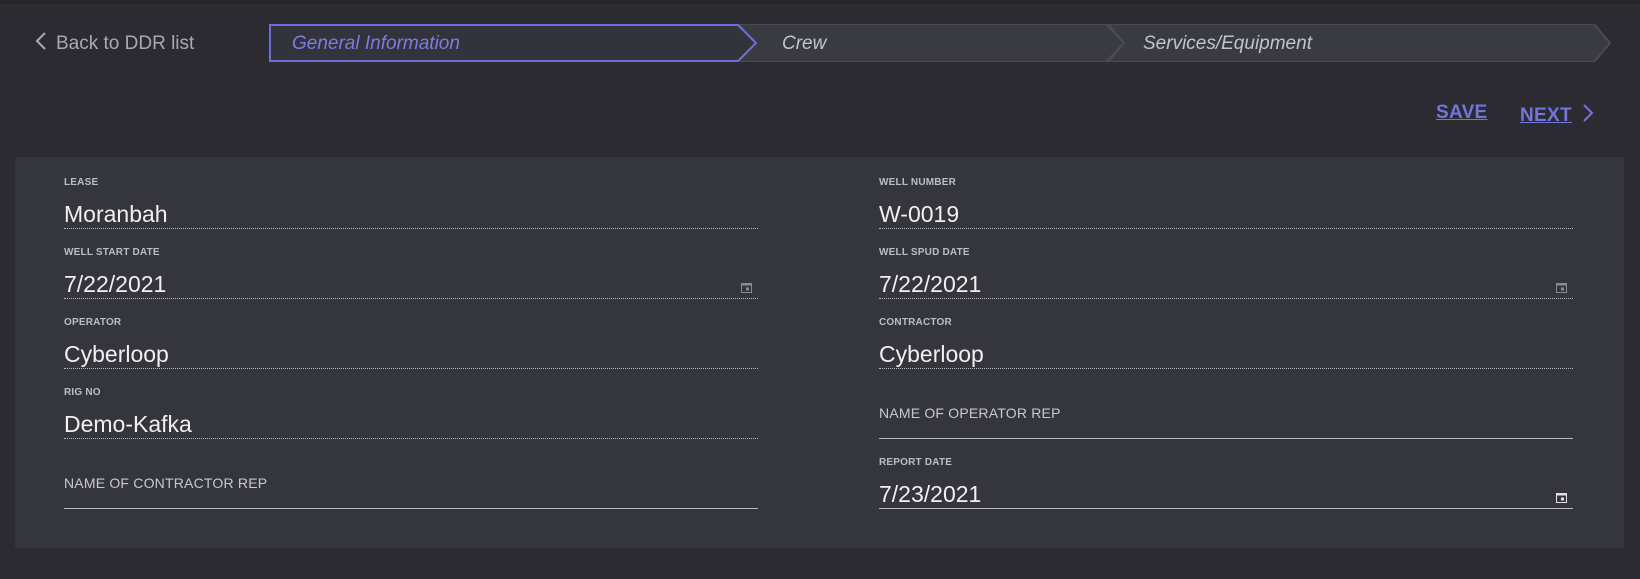 Image resolution: width=1640 pixels, height=579 pixels. Describe the element at coordinates (970, 413) in the screenshot. I see `operator-rep-placeholder: NAME OF OPERATOR REP` at that location.